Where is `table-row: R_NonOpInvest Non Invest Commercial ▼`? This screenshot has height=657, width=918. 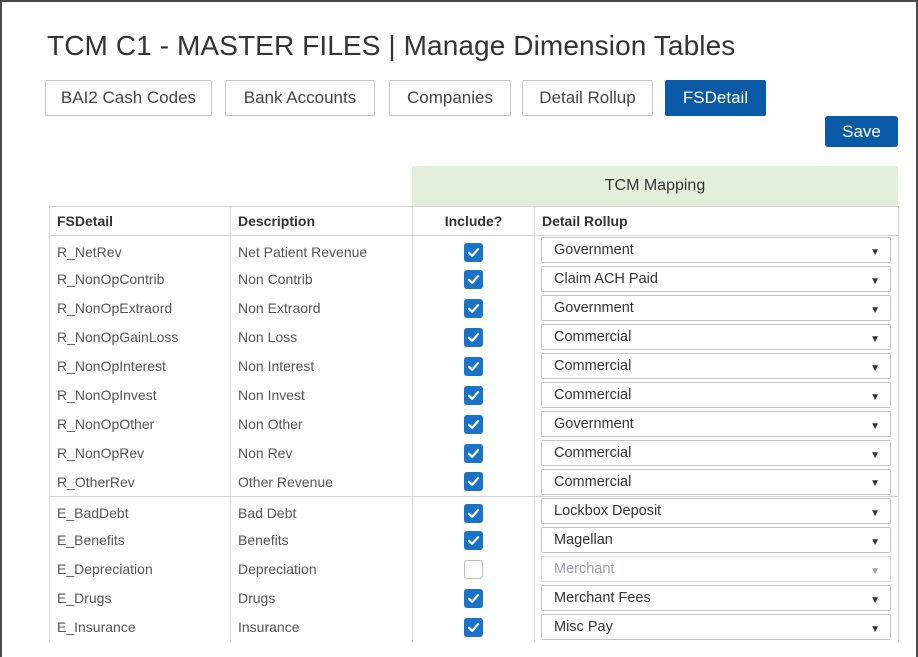 table-row: R_NonOpInvest Non Invest Commercial ▼ is located at coordinates (474, 395).